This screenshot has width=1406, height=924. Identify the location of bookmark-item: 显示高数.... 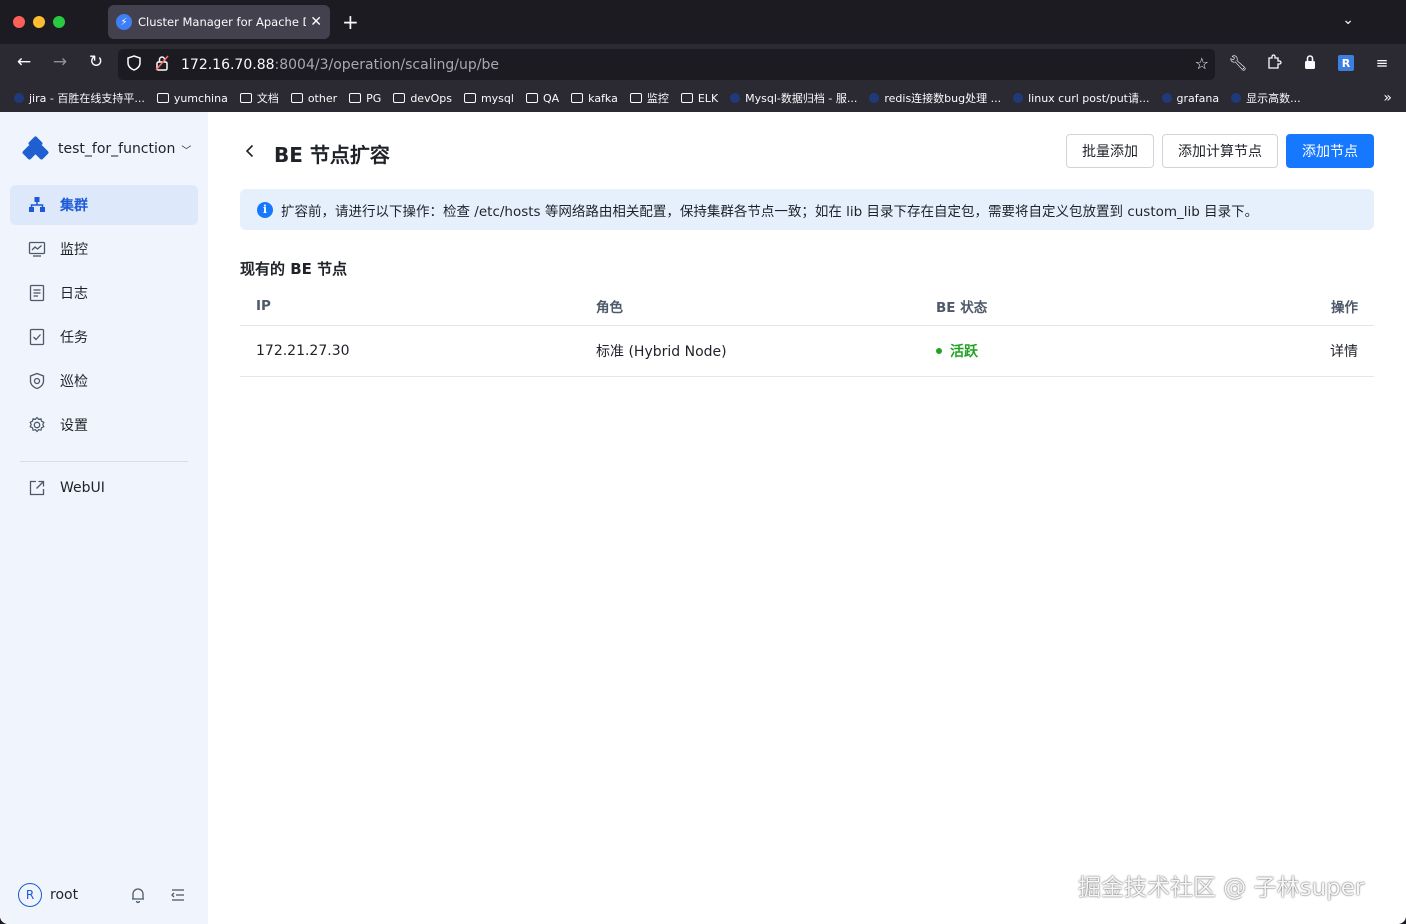
(1266, 98).